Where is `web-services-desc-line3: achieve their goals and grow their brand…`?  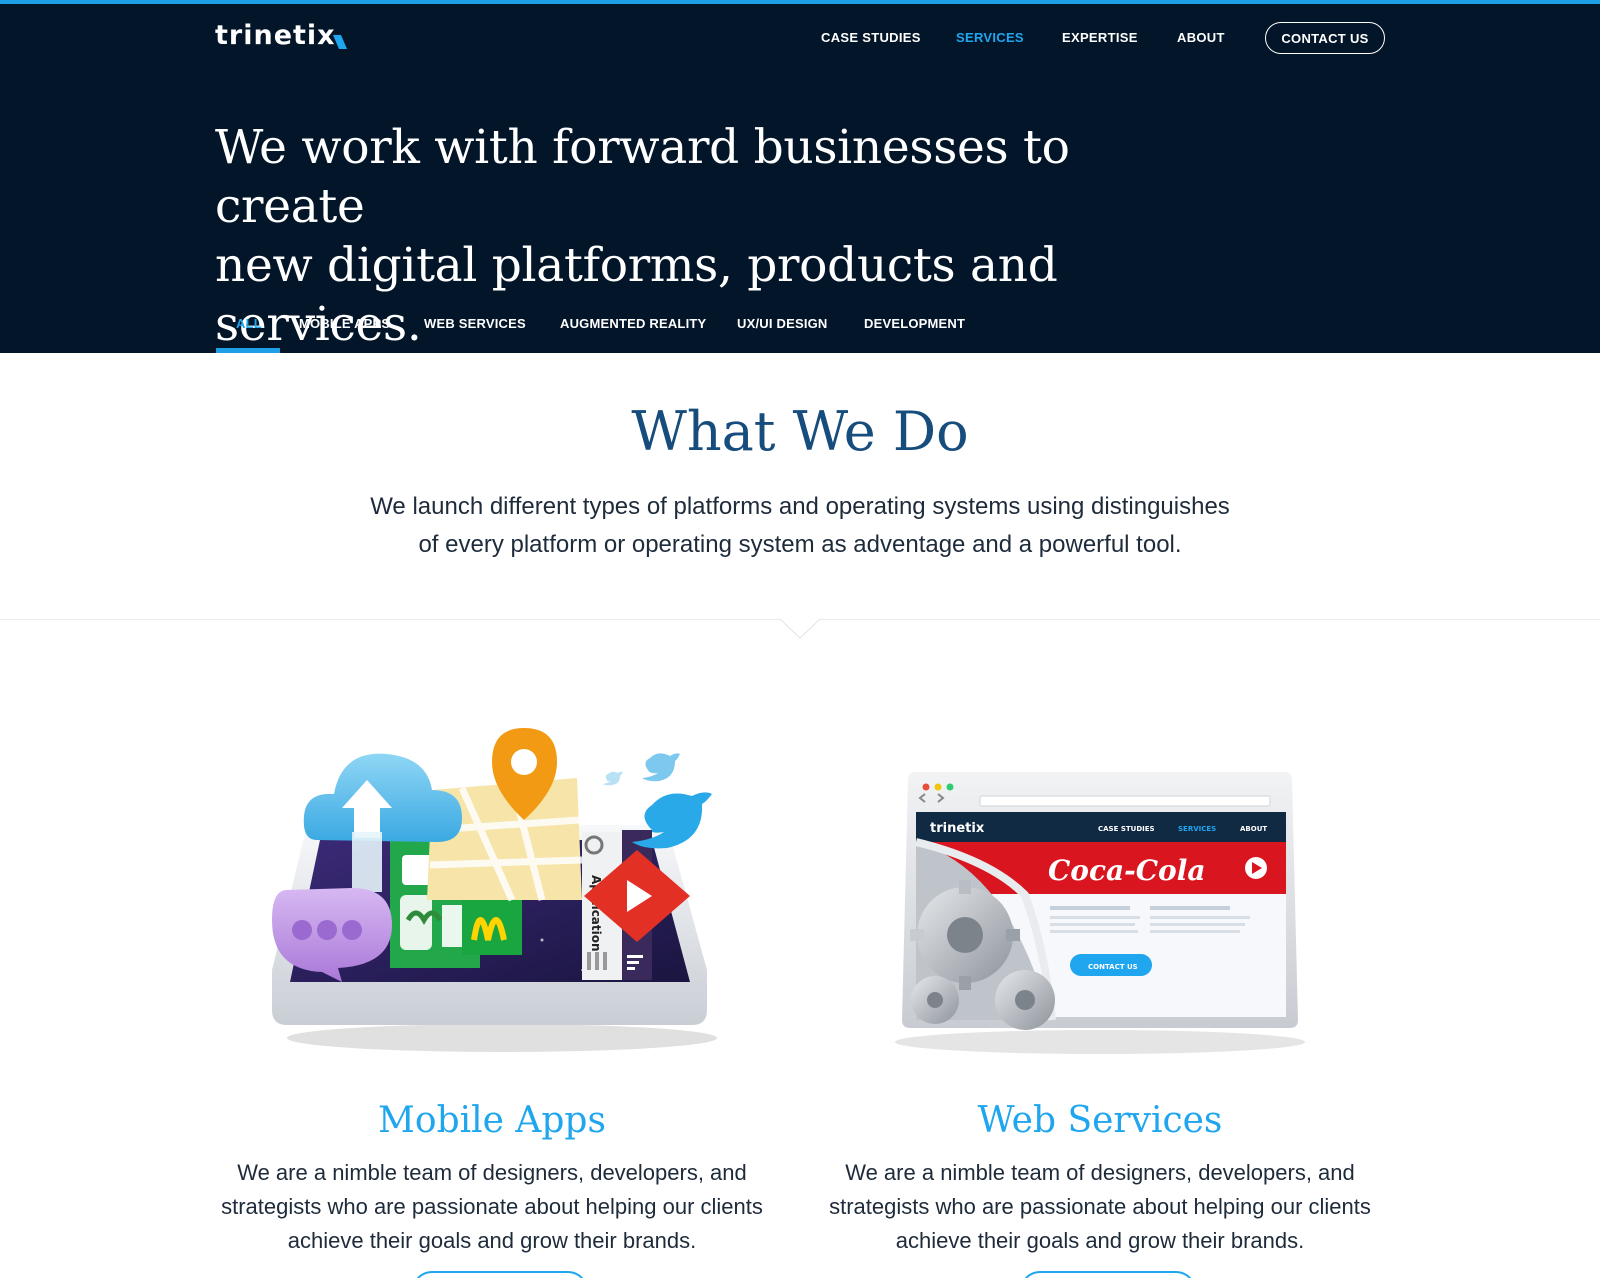
web-services-desc-line3: achieve their goals and grow their brand… is located at coordinates (1100, 1240).